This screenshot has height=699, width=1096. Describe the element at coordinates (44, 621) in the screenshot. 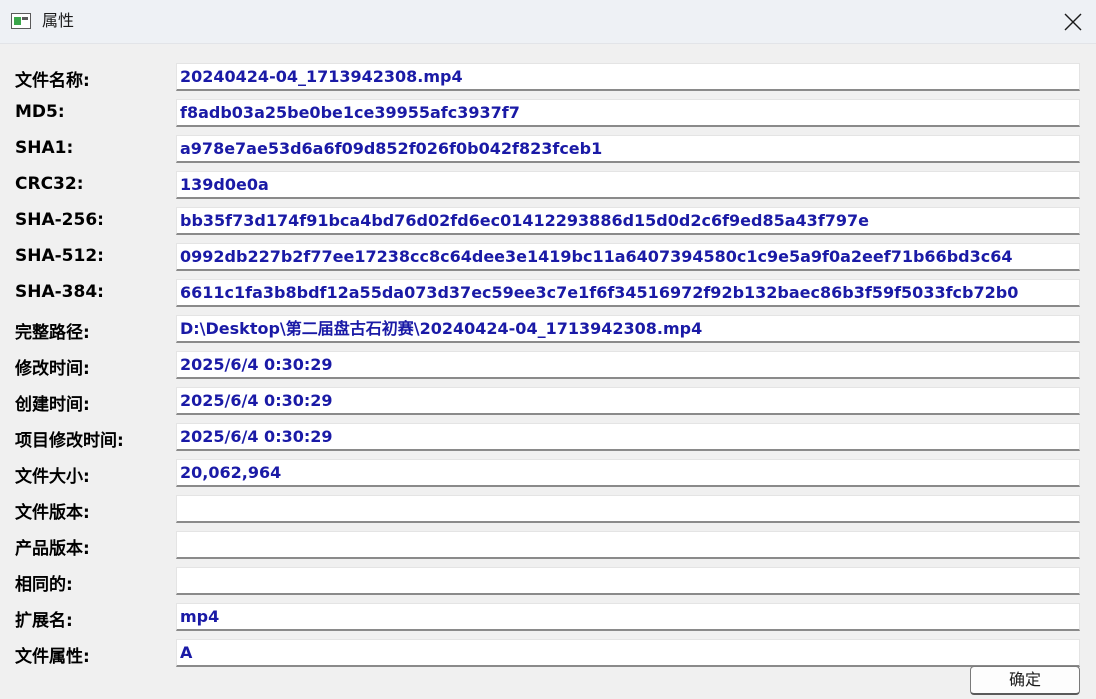

I see `extension-label: 扩展名:` at that location.